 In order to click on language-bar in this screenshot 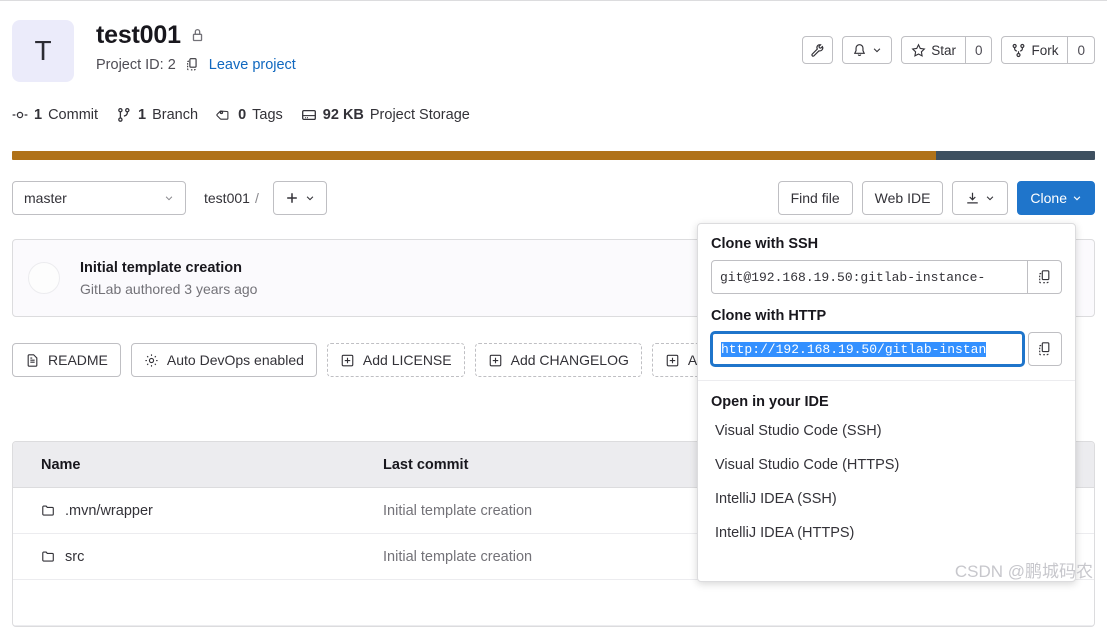, I will do `click(553, 155)`.